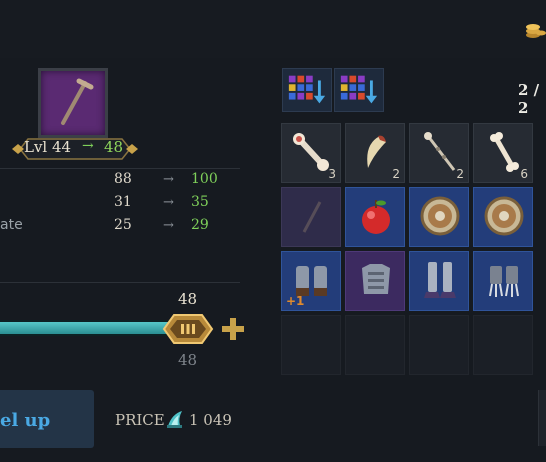 This screenshot has width=546, height=462. What do you see at coordinates (542, 418) in the screenshot?
I see `side-button` at bounding box center [542, 418].